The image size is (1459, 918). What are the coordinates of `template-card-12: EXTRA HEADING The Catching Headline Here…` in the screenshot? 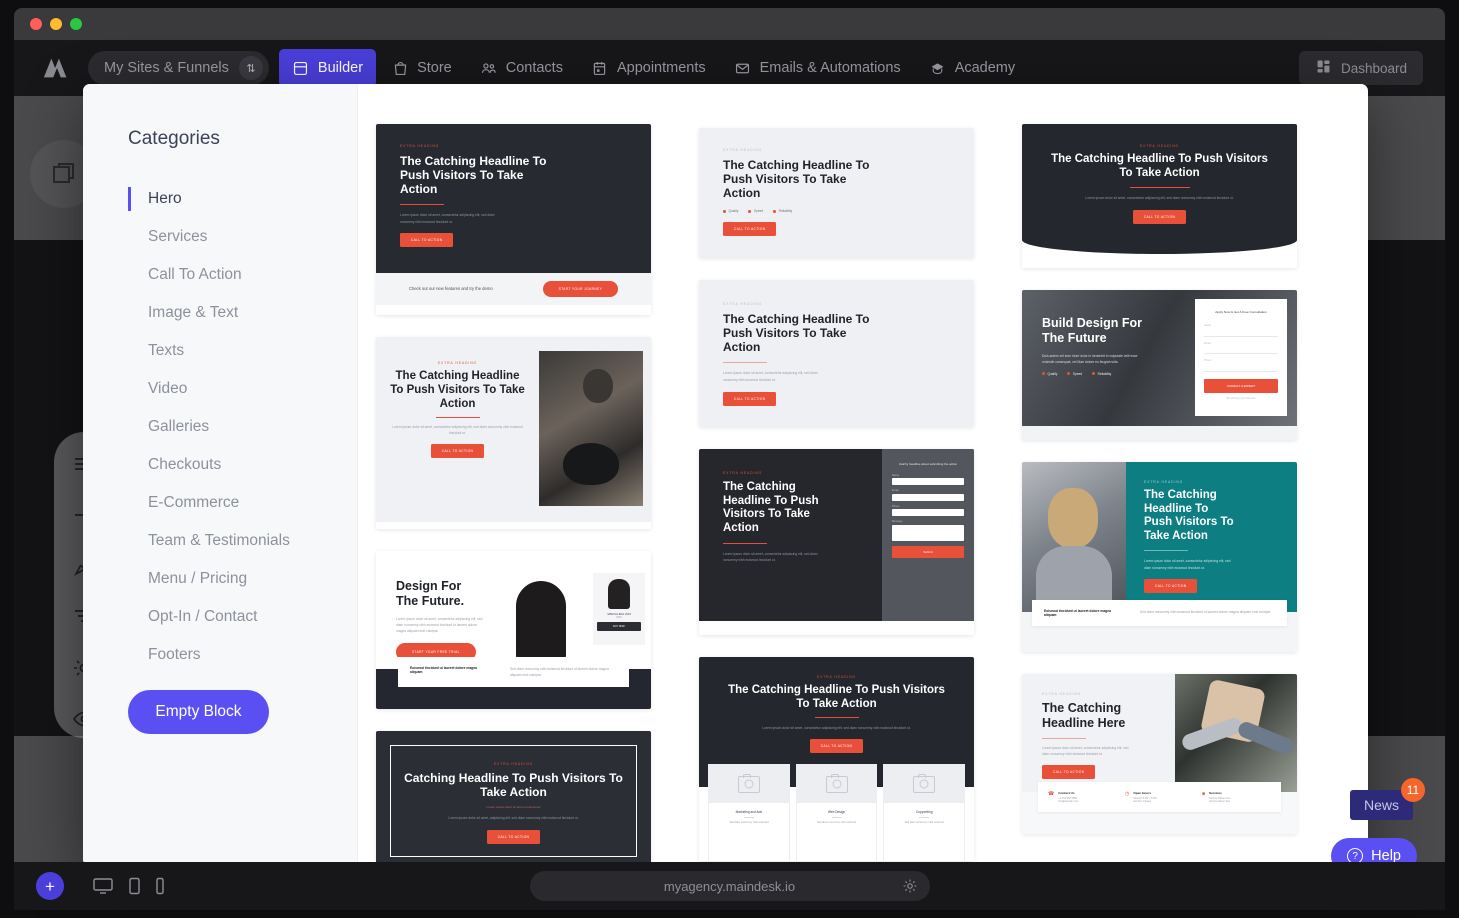 It's located at (1159, 754).